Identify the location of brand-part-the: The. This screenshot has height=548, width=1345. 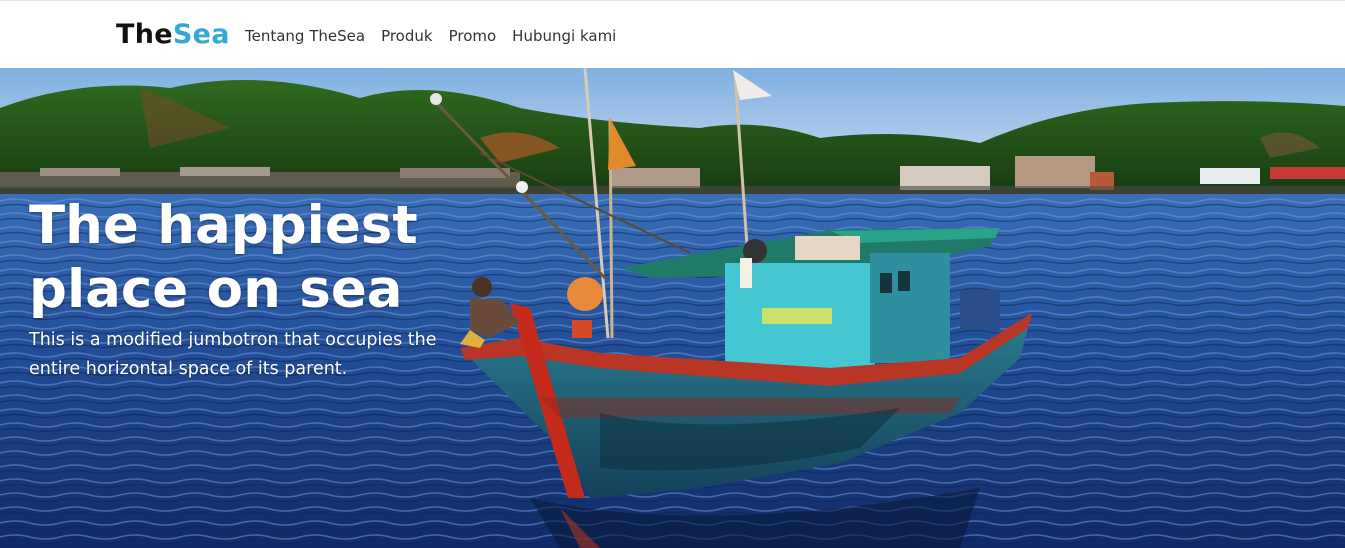
(144, 34).